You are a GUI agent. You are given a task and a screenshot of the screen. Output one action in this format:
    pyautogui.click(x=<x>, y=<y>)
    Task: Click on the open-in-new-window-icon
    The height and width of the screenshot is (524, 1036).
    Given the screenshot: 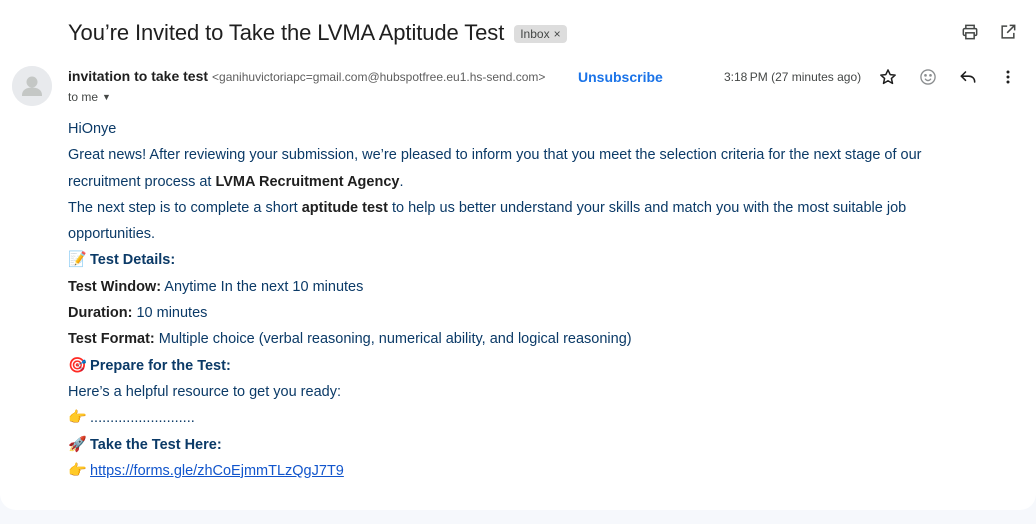 What is the action you would take?
    pyautogui.click(x=1008, y=32)
    